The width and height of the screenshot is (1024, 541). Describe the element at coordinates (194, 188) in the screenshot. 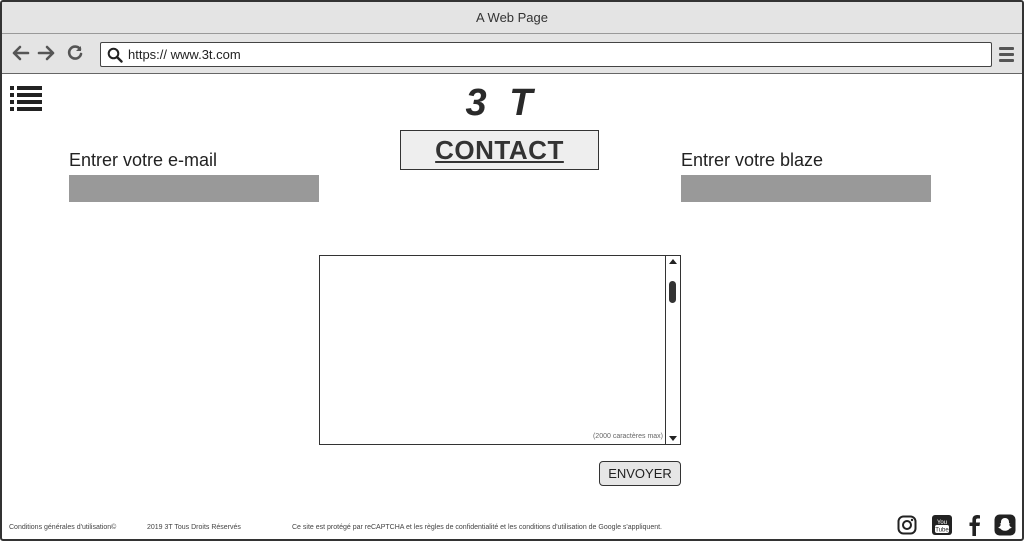

I see `email-field` at that location.